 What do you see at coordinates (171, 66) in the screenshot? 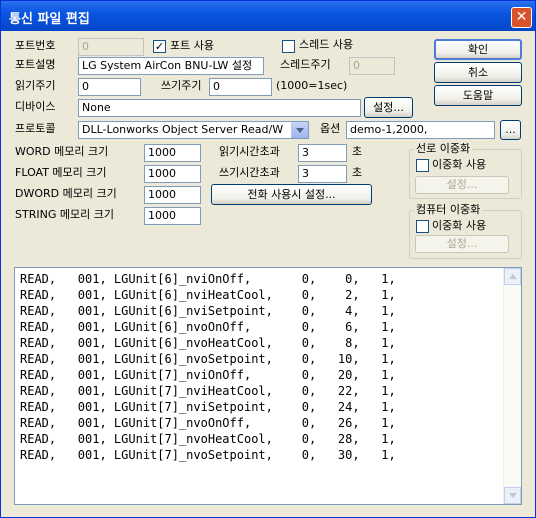
I see `port-desc-field: LG System AirCon BNU-LW 설정` at bounding box center [171, 66].